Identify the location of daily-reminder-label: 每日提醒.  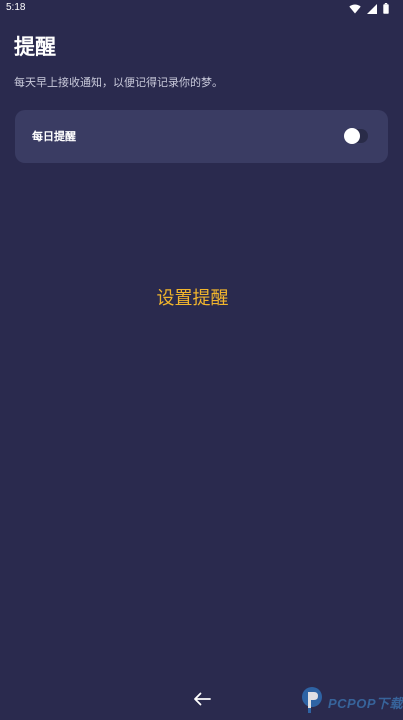
(54, 136).